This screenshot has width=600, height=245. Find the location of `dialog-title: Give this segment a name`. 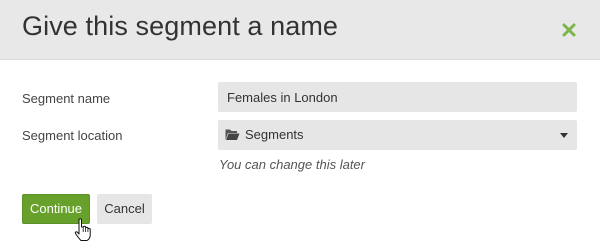

dialog-title: Give this segment a name is located at coordinates (180, 26).